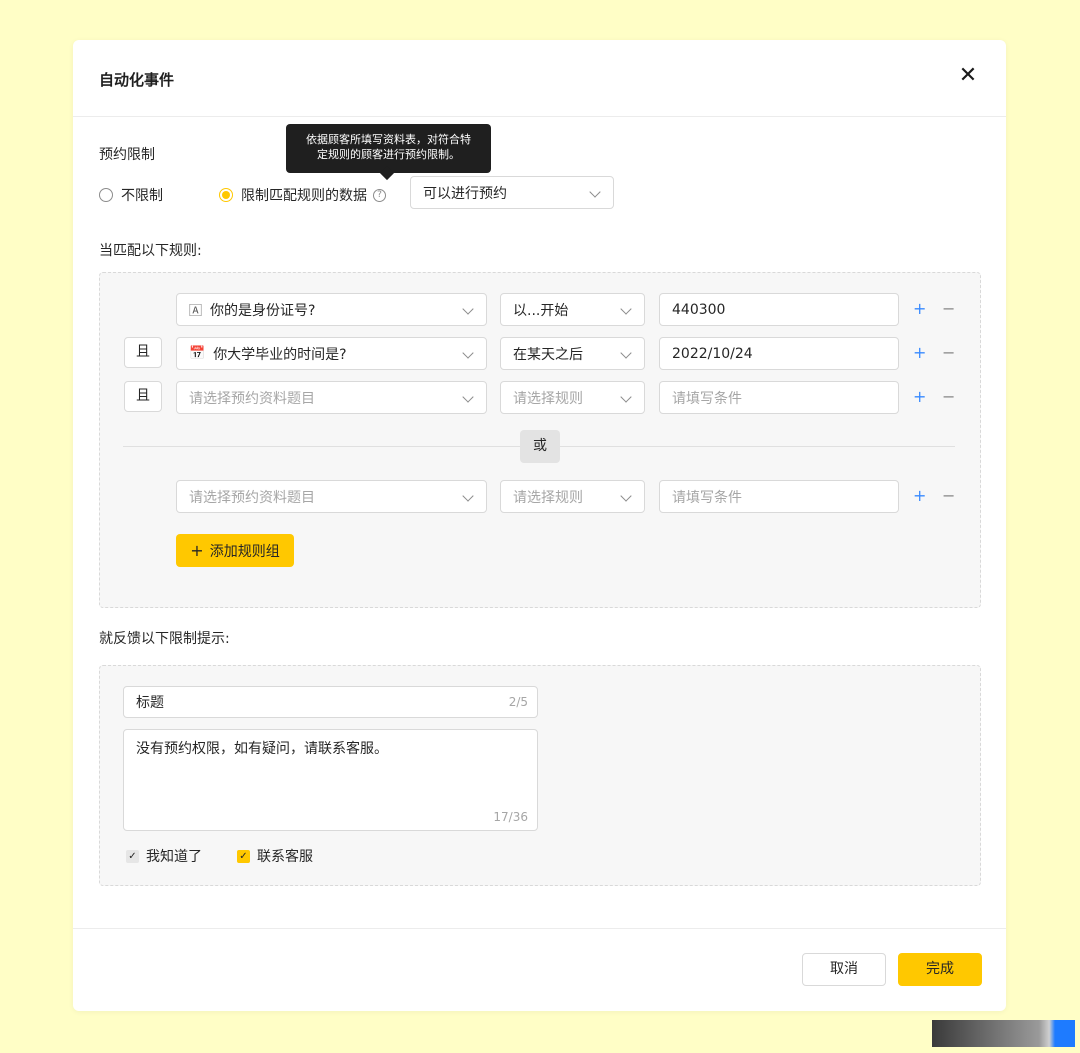  Describe the element at coordinates (330, 780) in the screenshot. I see `feedback-message-textarea: 没有预约权限，如有疑问，请联系客服。 17/36` at that location.